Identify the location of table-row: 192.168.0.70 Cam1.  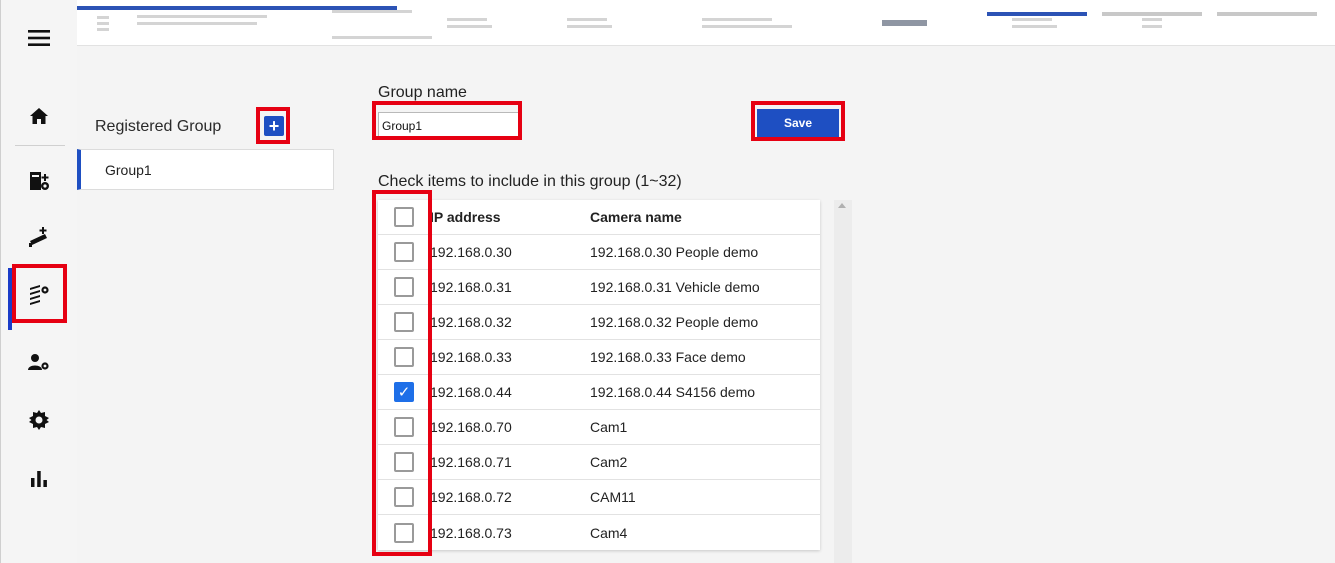
(599, 427).